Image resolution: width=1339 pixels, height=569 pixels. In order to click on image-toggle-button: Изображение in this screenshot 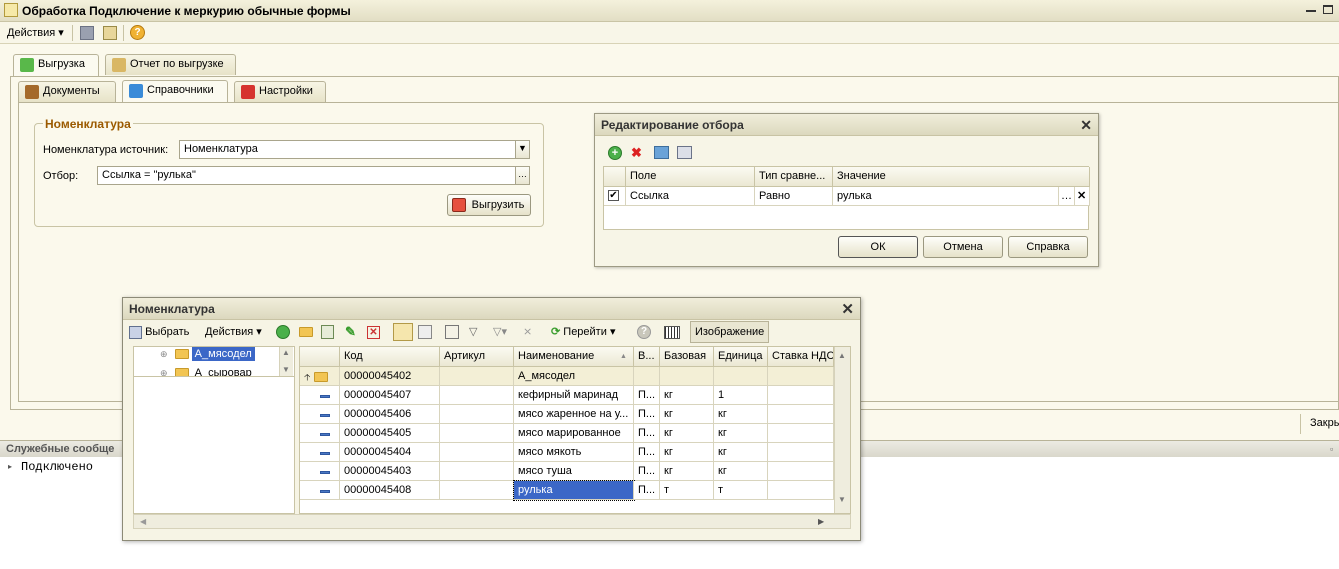, I will do `click(730, 332)`.